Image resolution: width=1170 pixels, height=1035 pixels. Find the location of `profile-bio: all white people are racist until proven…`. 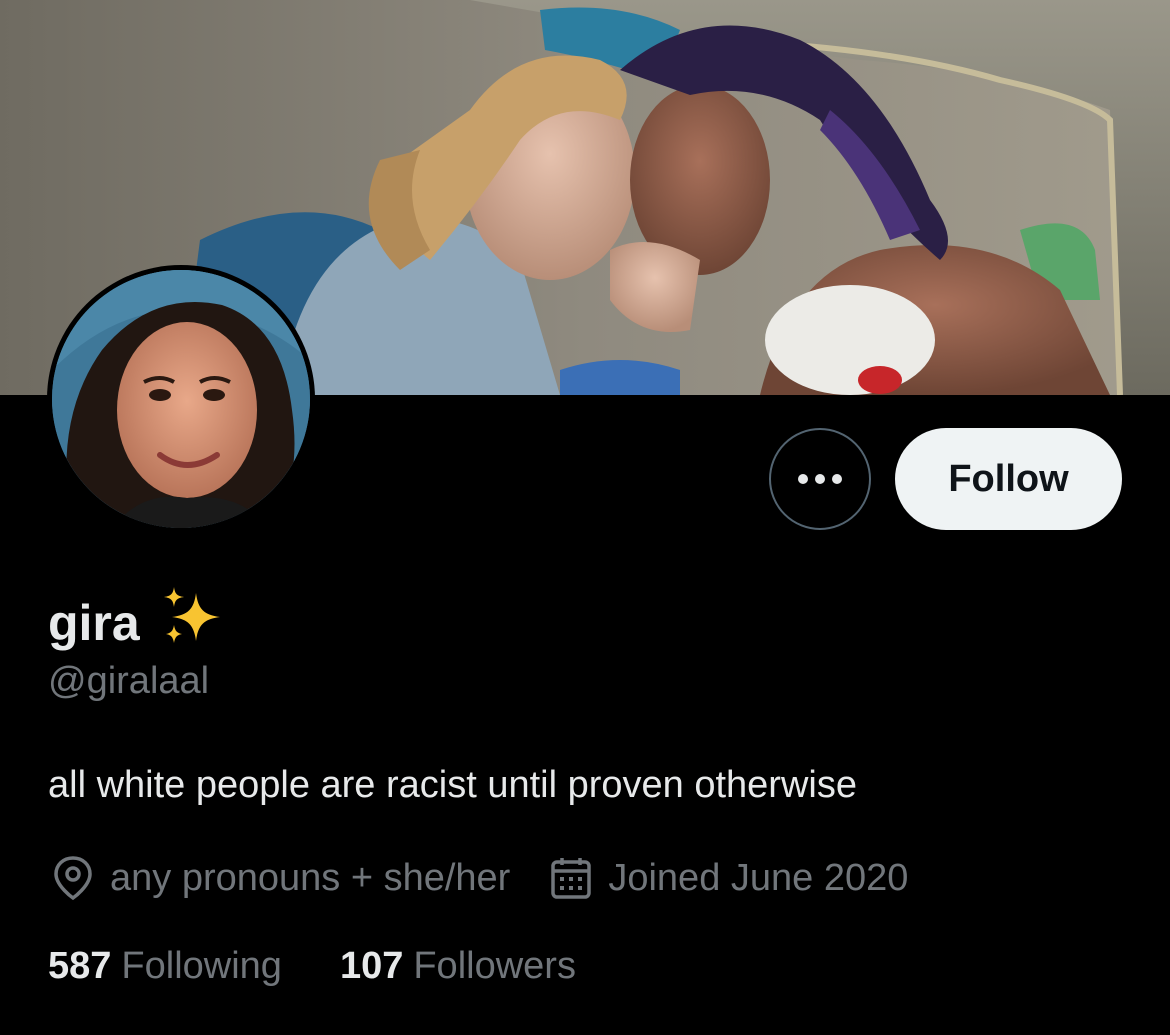

profile-bio: all white people are racist until proven… is located at coordinates (452, 785).